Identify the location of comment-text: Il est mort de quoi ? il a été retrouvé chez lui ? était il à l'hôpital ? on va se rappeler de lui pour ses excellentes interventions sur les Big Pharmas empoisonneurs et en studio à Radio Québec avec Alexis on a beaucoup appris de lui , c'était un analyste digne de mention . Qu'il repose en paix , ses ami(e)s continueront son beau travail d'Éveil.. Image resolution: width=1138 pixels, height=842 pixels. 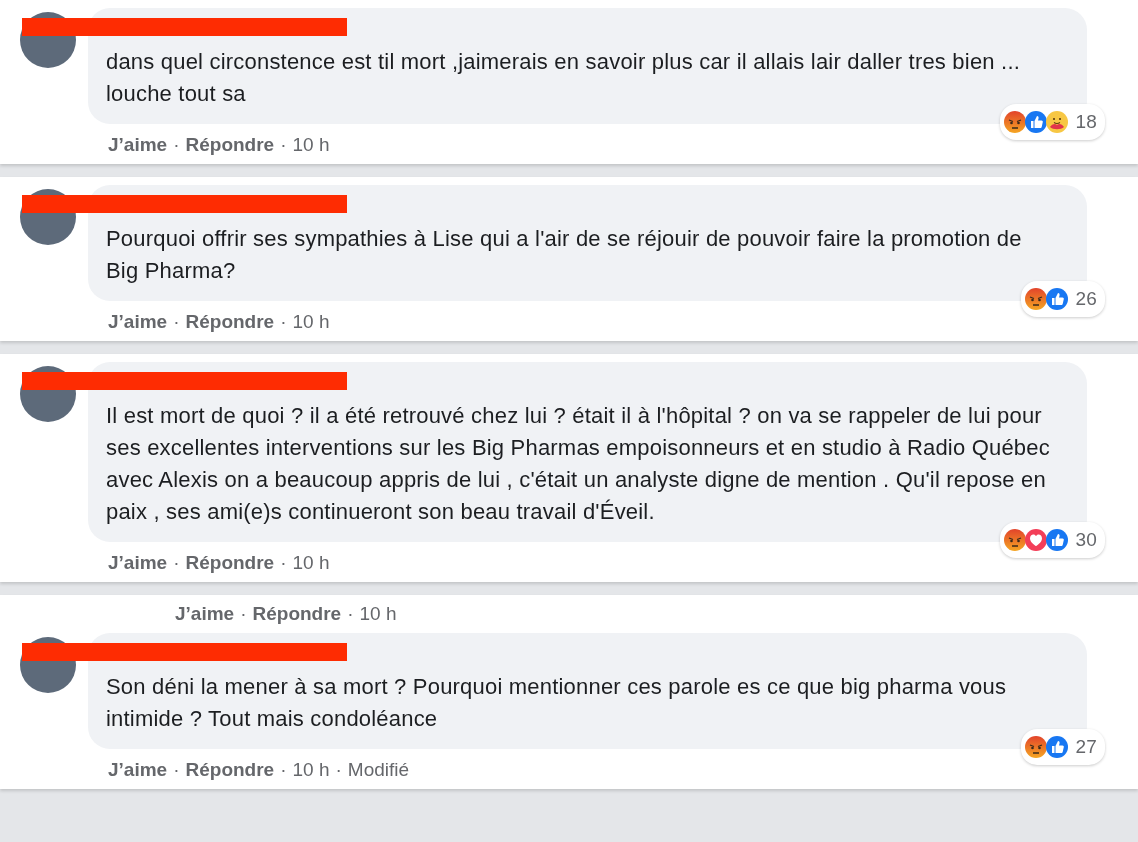
(578, 463).